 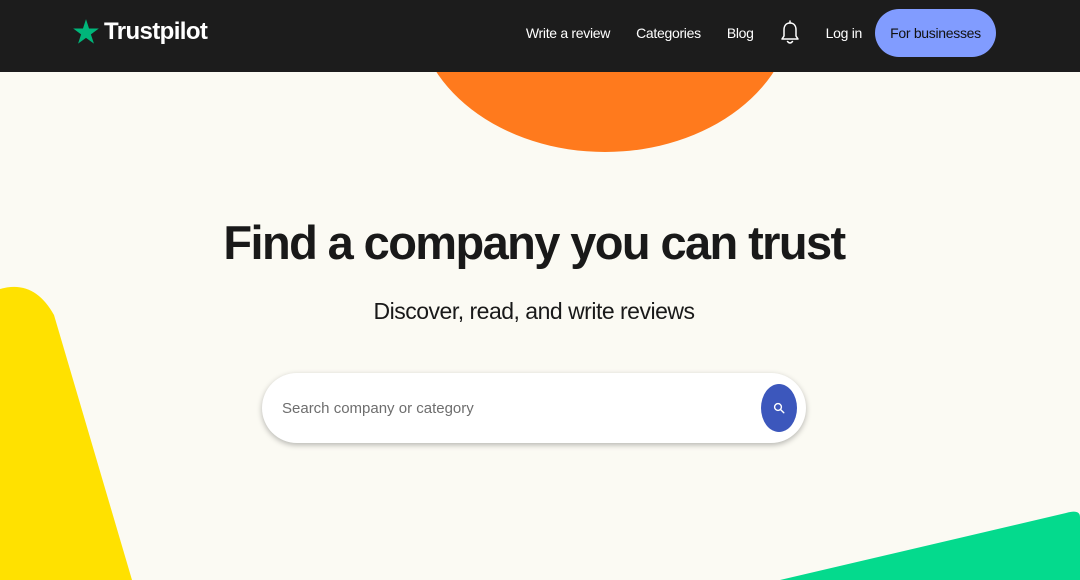 What do you see at coordinates (930, 545) in the screenshot?
I see `green-decorative-shape` at bounding box center [930, 545].